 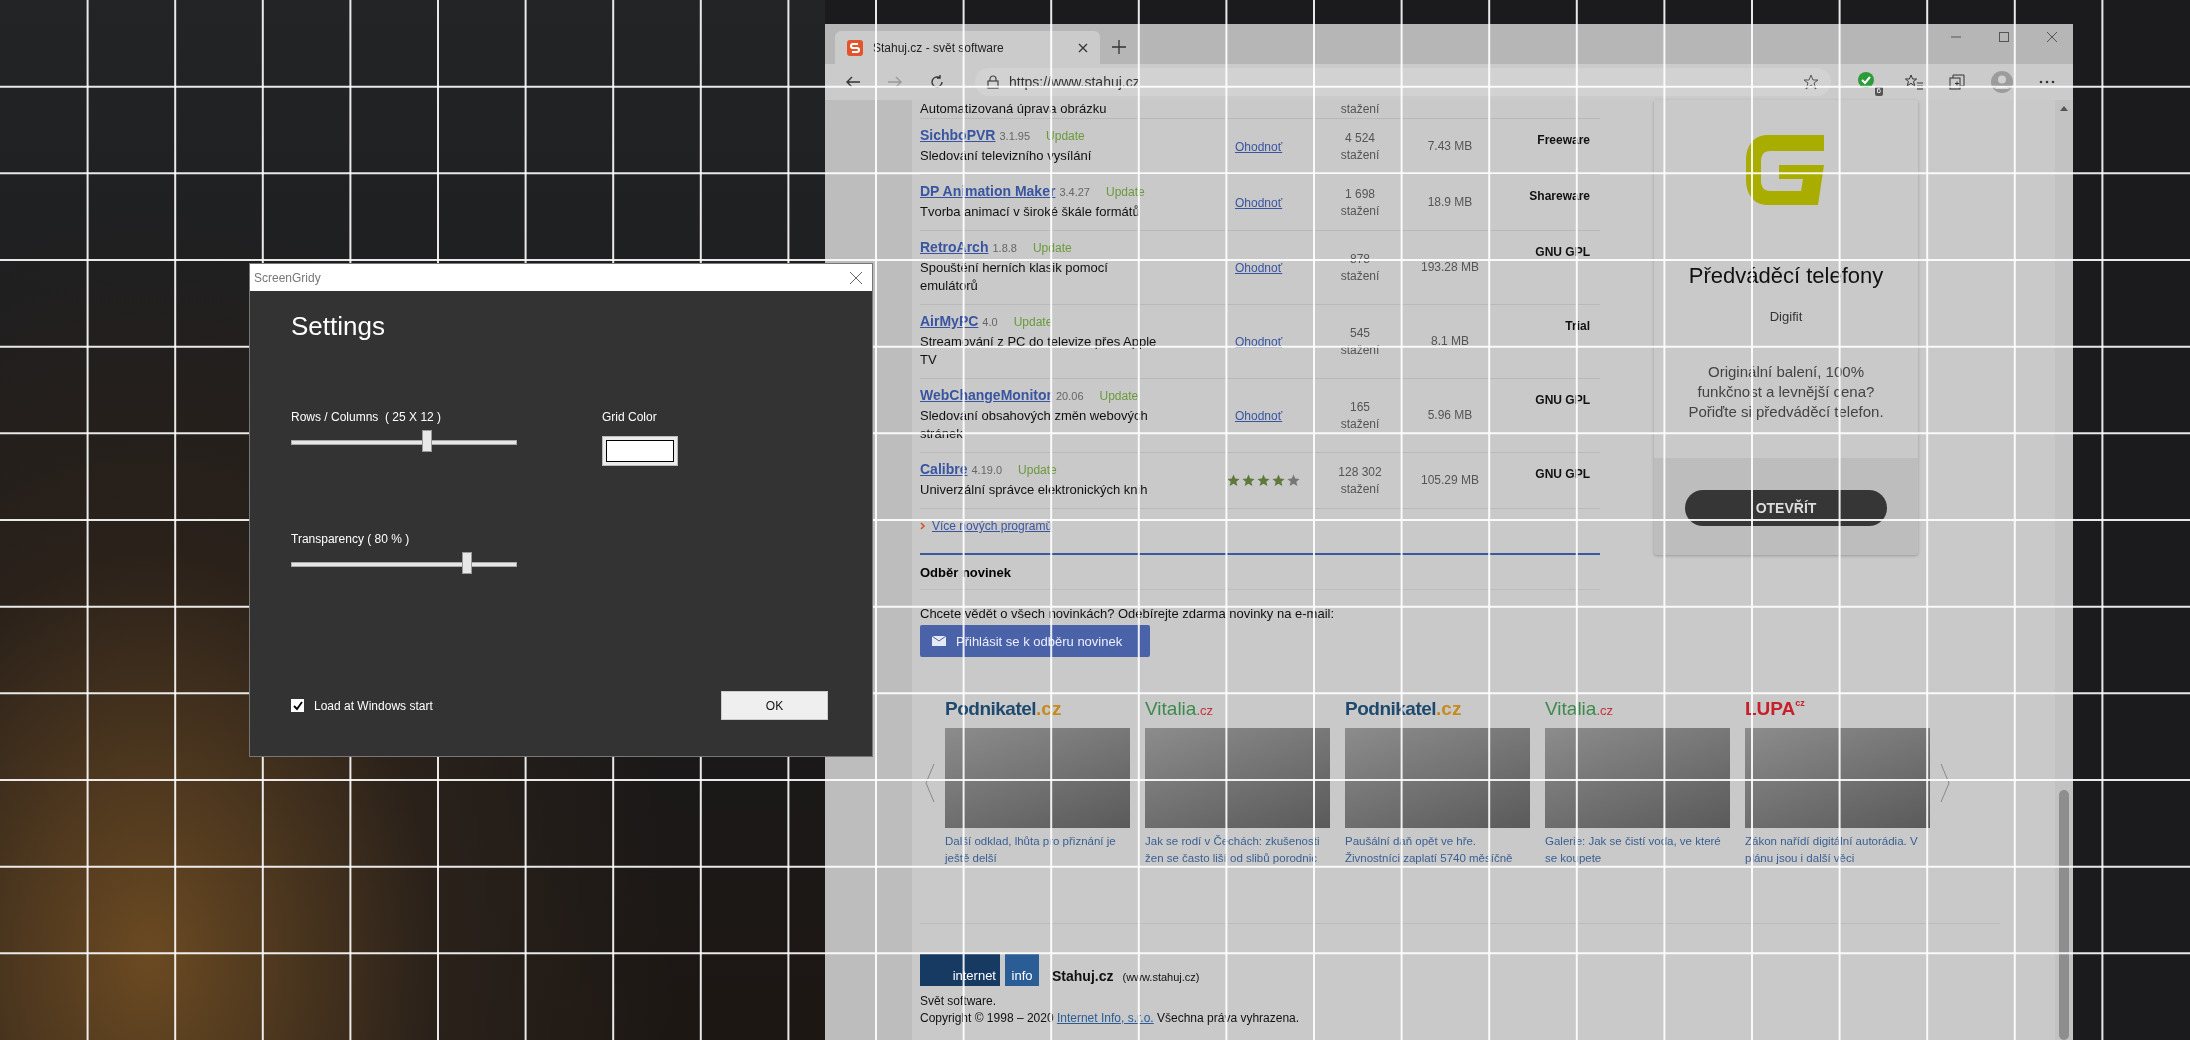 I want to click on tab-title: Stahuj.cz - svět software, so click(x=939, y=47).